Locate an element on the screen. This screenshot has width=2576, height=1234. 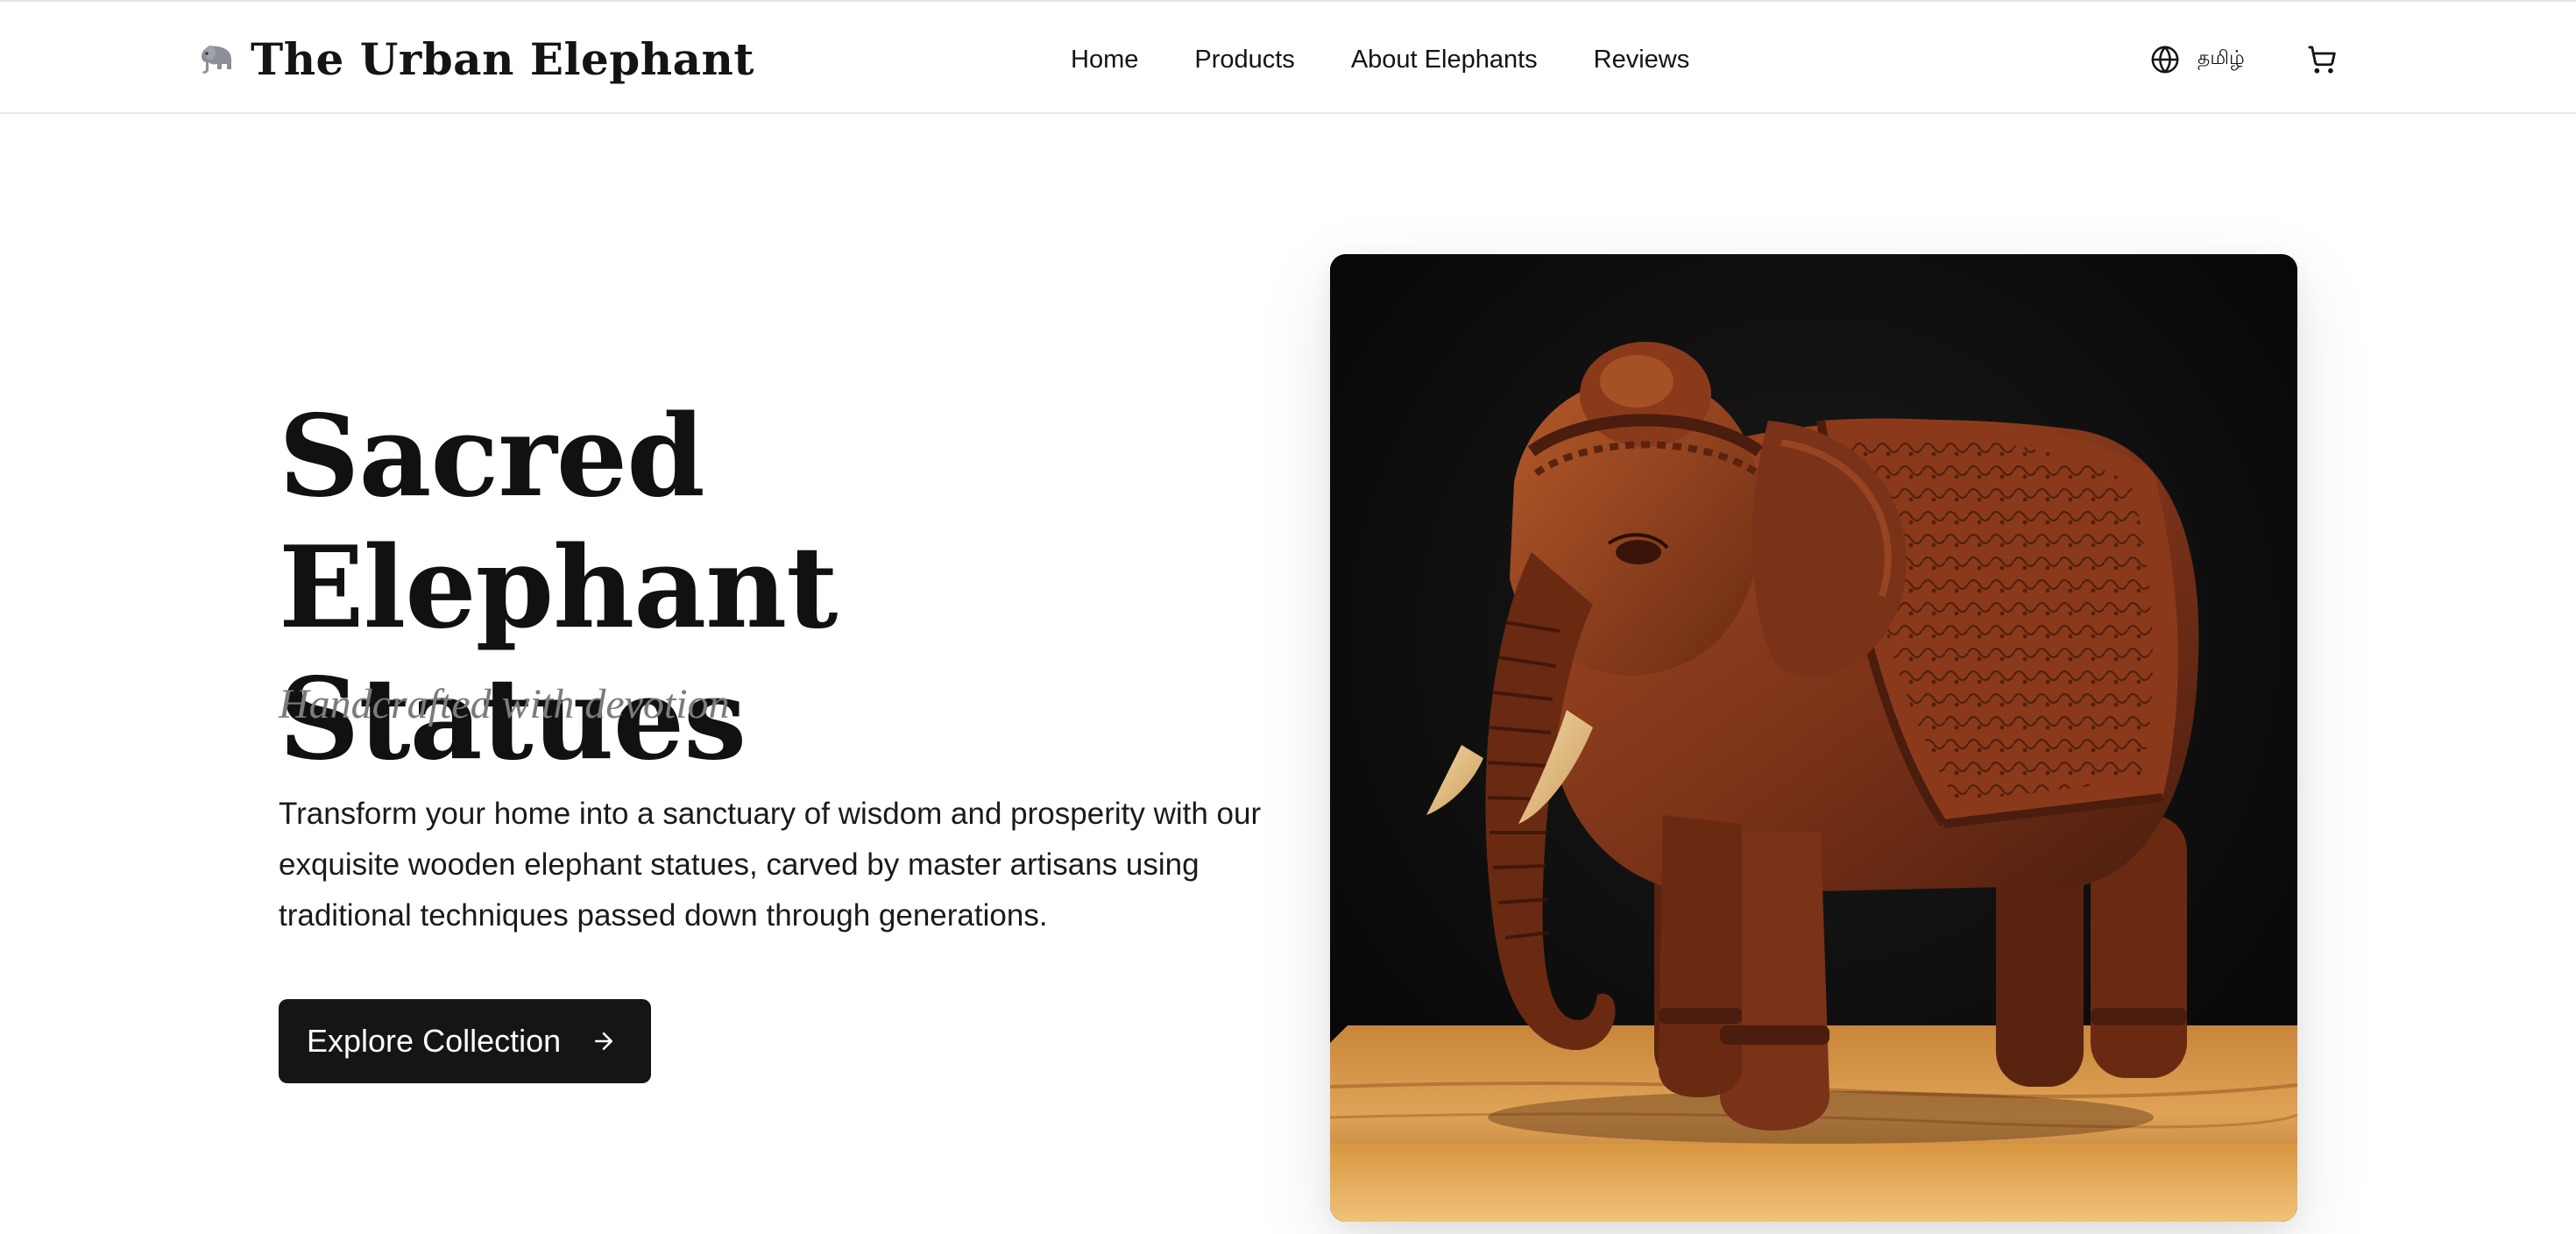
brand-name: The Urban Elephant is located at coordinates (502, 58).